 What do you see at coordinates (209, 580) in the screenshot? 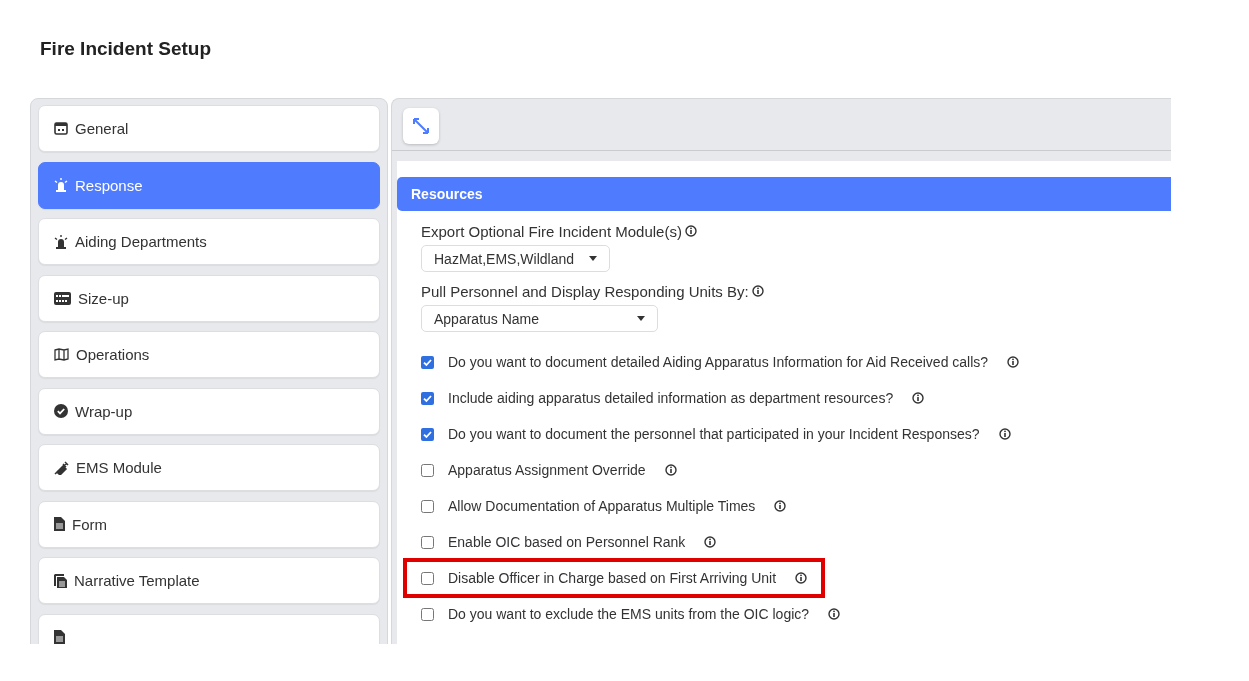
I see `sidebar-item: Narrative Template` at bounding box center [209, 580].